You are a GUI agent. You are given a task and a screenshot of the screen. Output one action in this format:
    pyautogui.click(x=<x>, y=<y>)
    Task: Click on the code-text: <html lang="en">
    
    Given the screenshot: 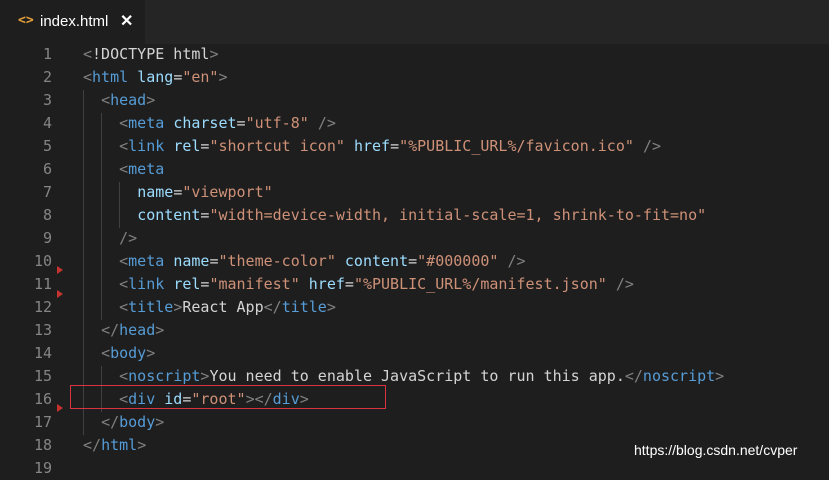 What is the action you would take?
    pyautogui.click(x=155, y=77)
    